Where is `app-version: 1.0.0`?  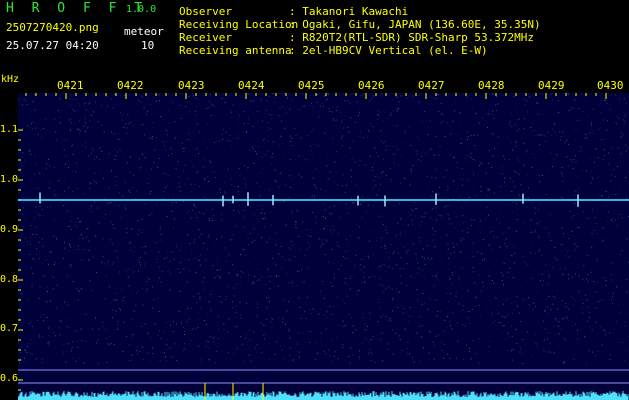
app-version: 1.0.0 is located at coordinates (141, 9).